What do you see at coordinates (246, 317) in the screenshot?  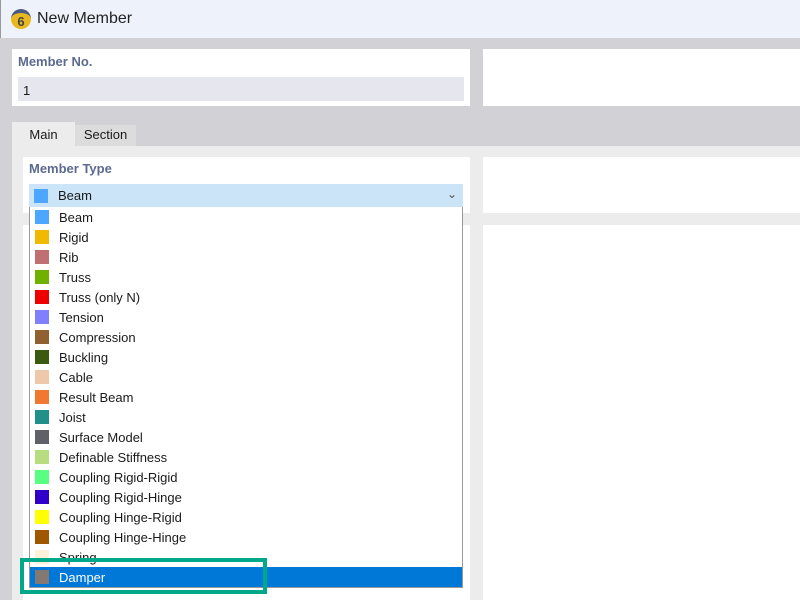 I see `list-item-tension: Tension` at bounding box center [246, 317].